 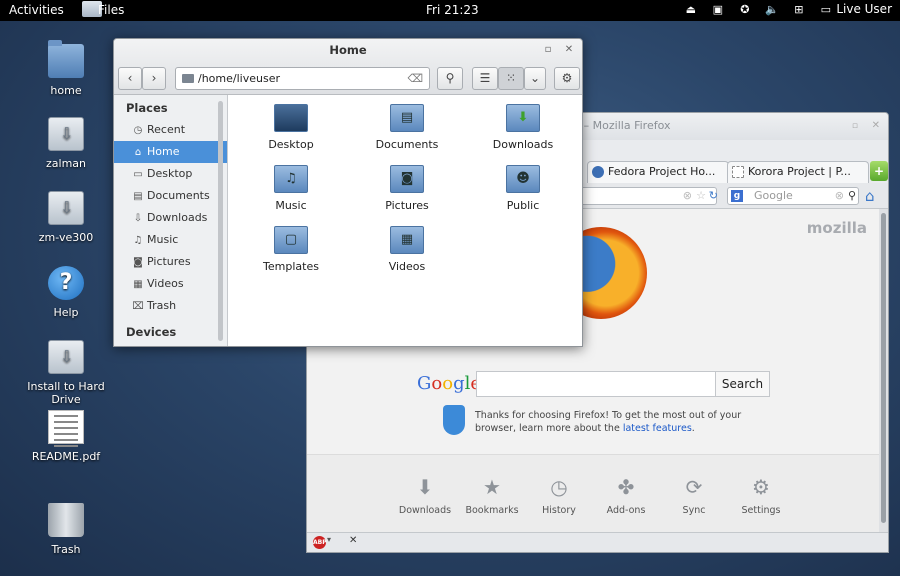 I want to click on search-clear-icon: ⊗, so click(x=839, y=196).